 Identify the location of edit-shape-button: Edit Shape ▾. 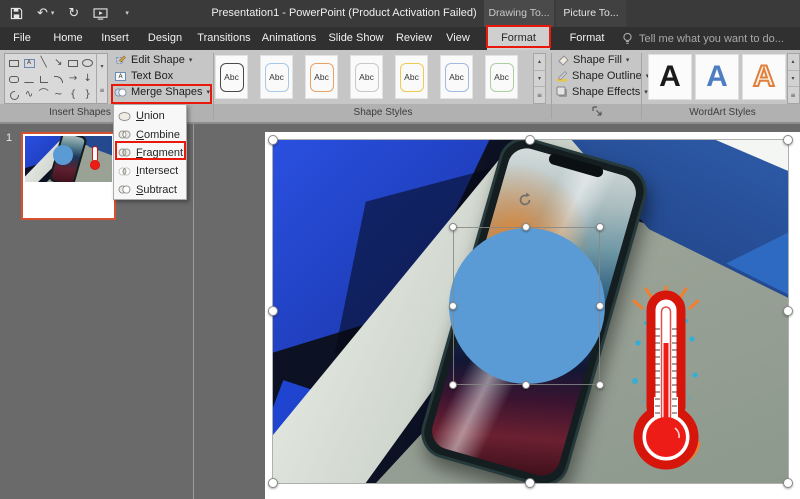
(163, 60).